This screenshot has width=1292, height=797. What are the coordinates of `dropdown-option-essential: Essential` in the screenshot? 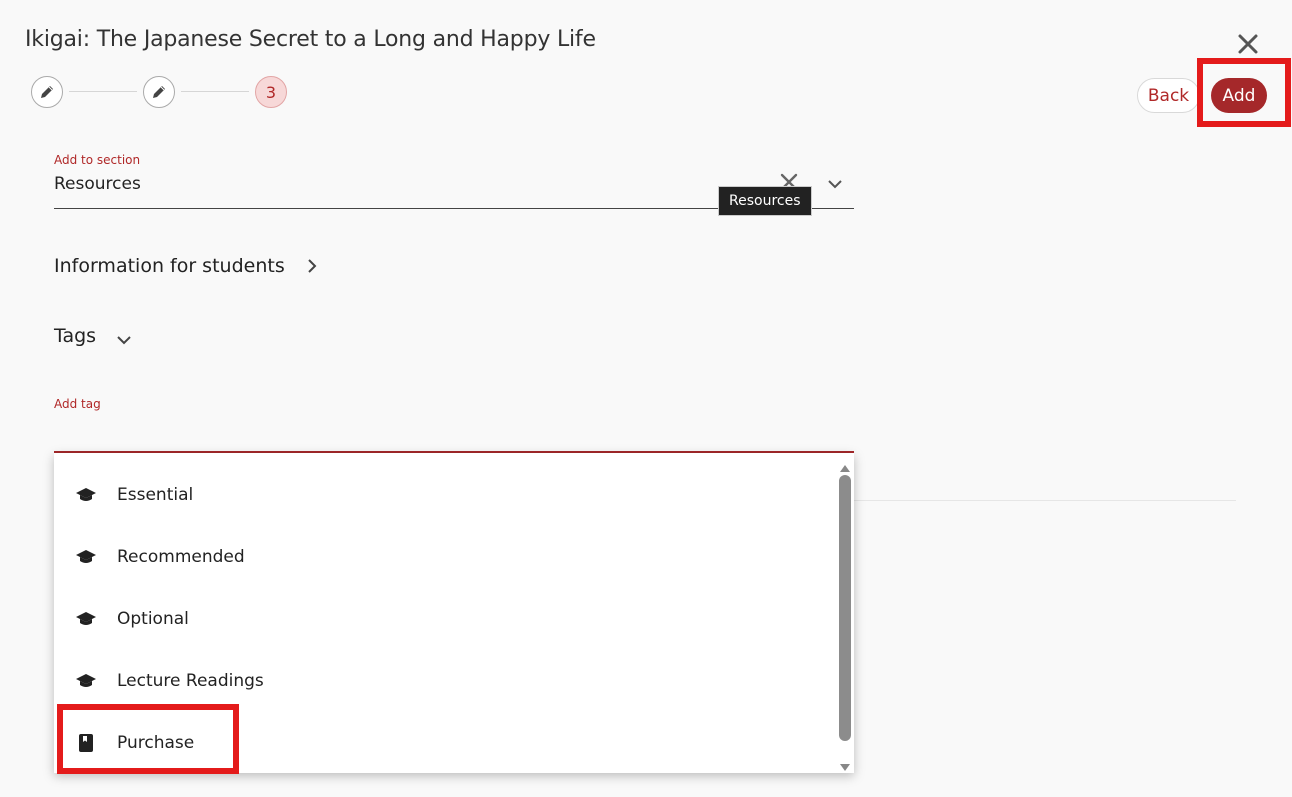 It's located at (444, 495).